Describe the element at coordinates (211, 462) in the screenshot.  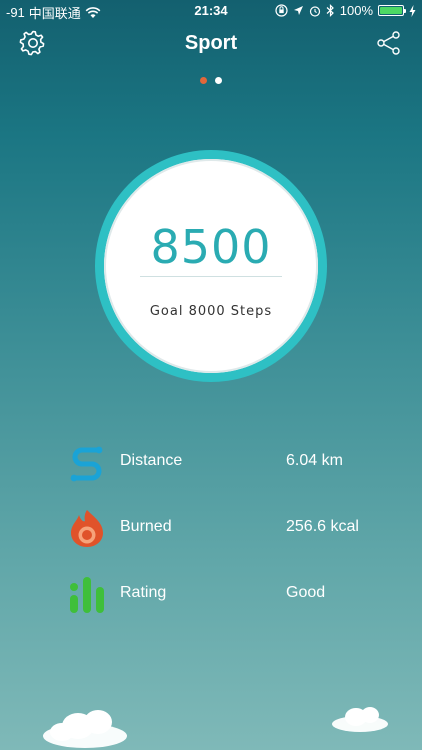
I see `stat-row-distance: Distance 6.04 km` at that location.